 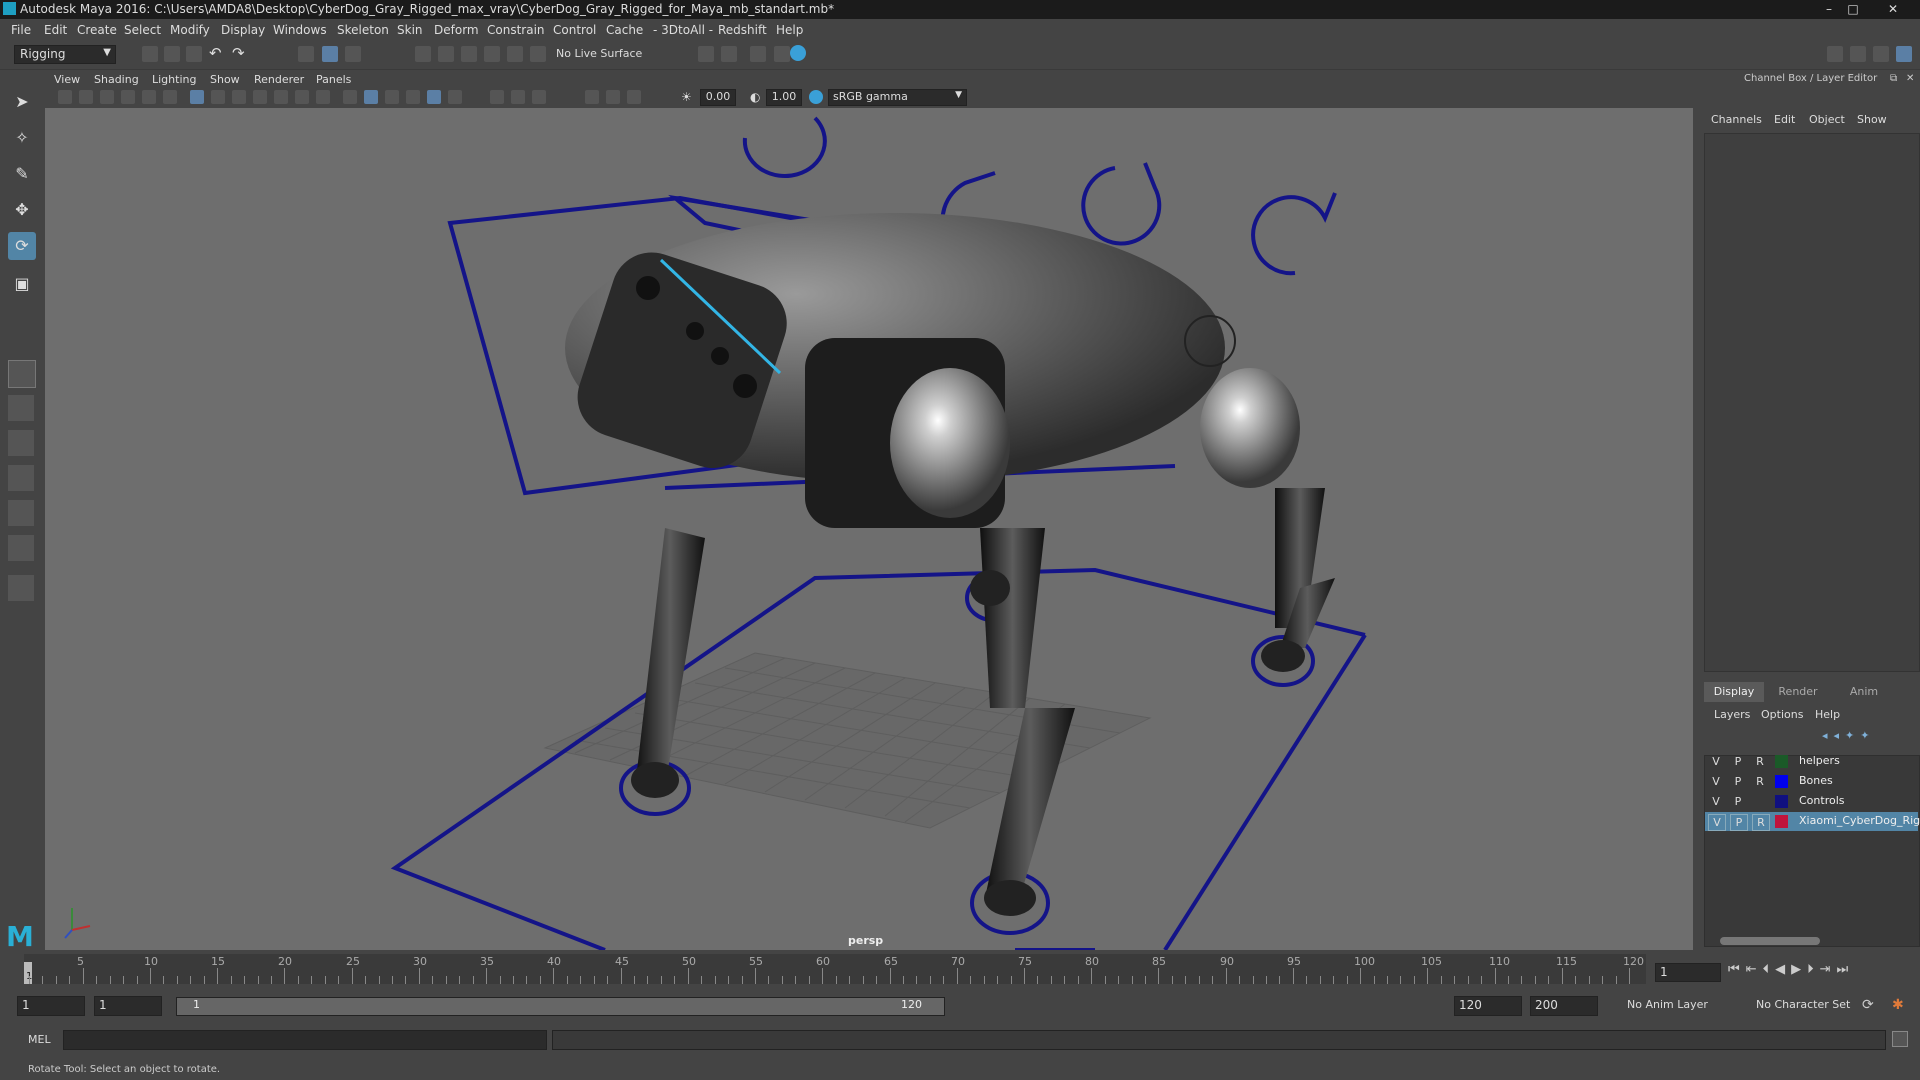 I want to click on camera-select-icon, so click(x=65, y=97).